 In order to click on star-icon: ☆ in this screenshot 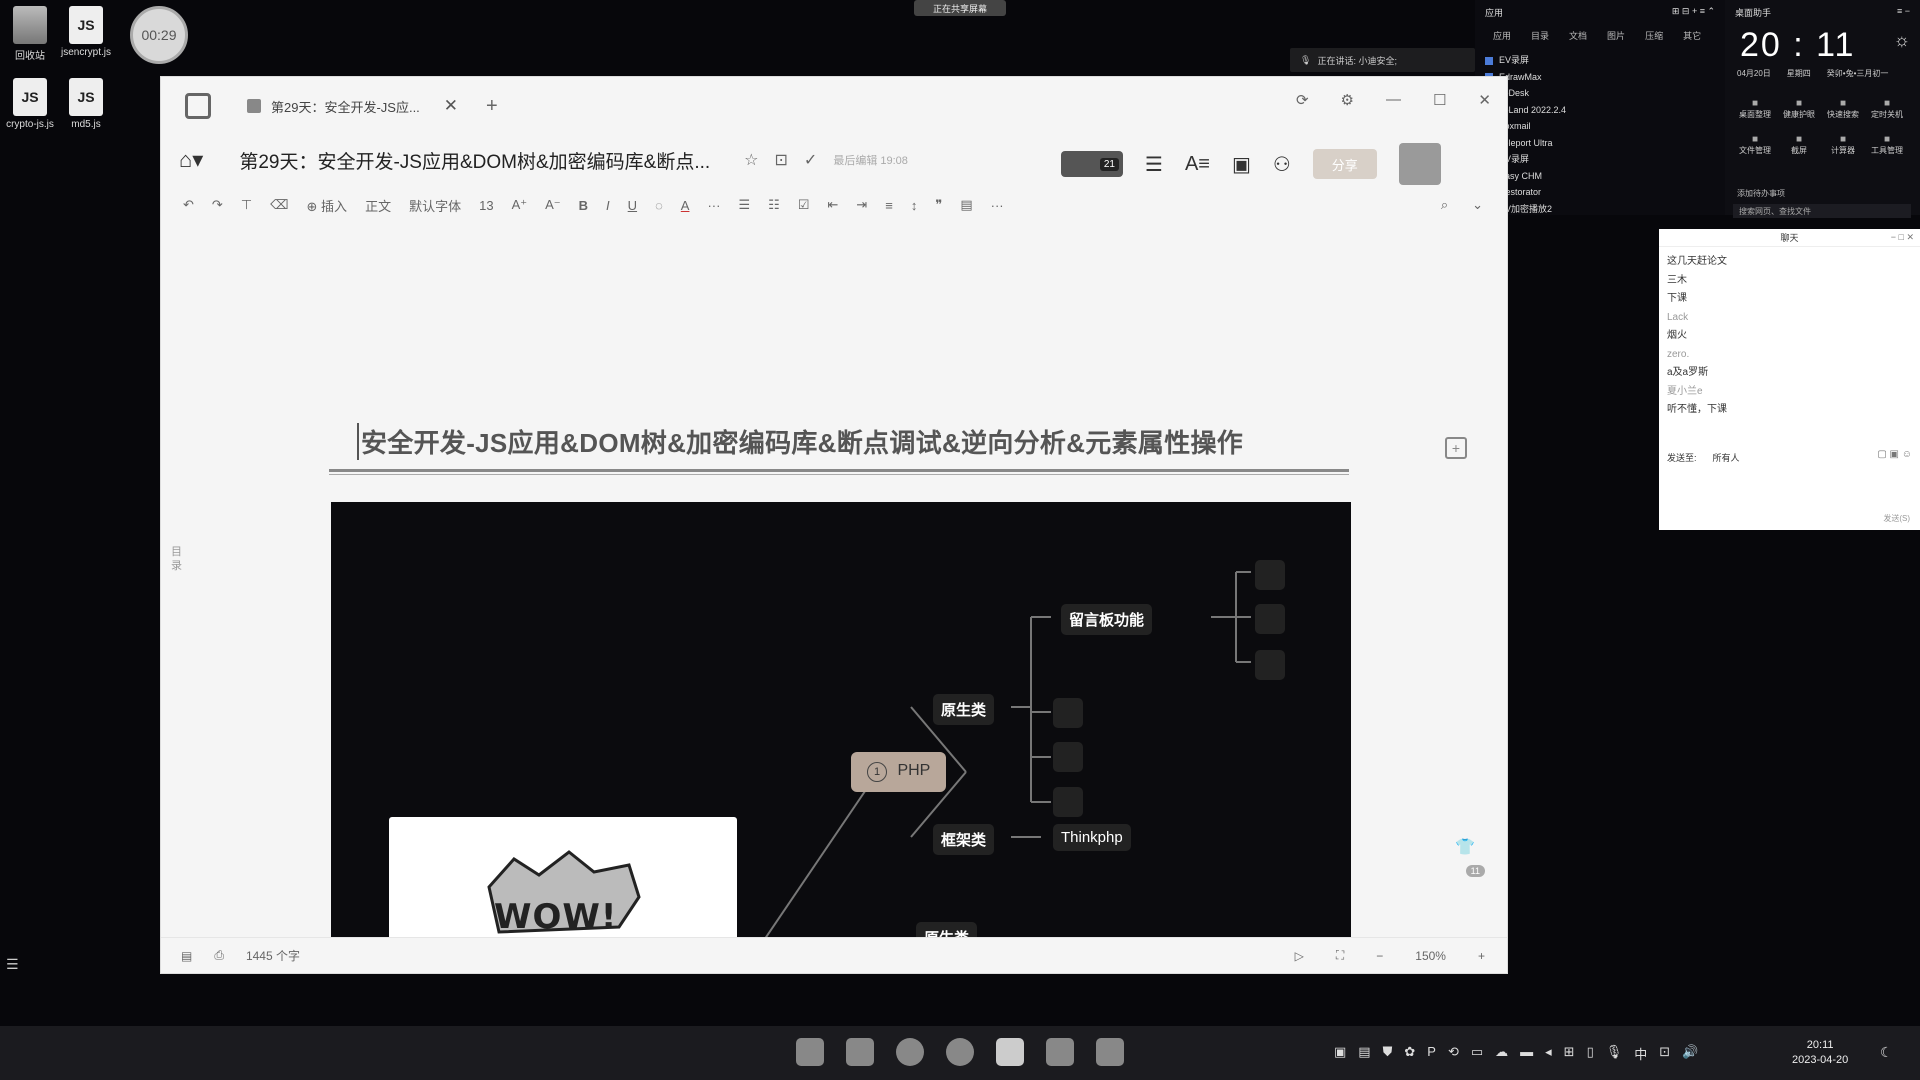, I will do `click(751, 160)`.